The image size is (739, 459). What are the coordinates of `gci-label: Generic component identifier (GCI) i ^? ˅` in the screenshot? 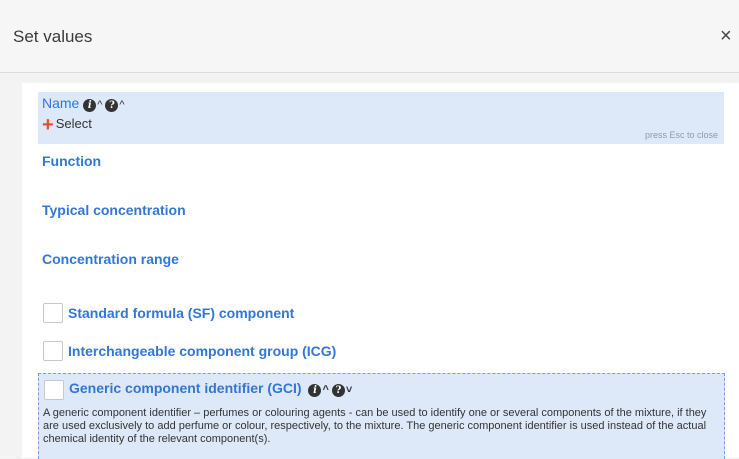 It's located at (212, 388).